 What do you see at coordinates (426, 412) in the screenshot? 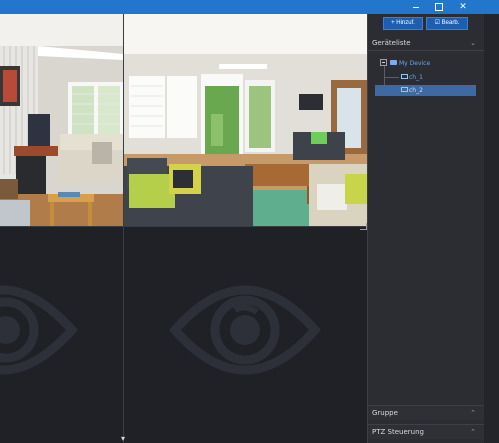
I see `group-header: Gruppe ⌃` at bounding box center [426, 412].